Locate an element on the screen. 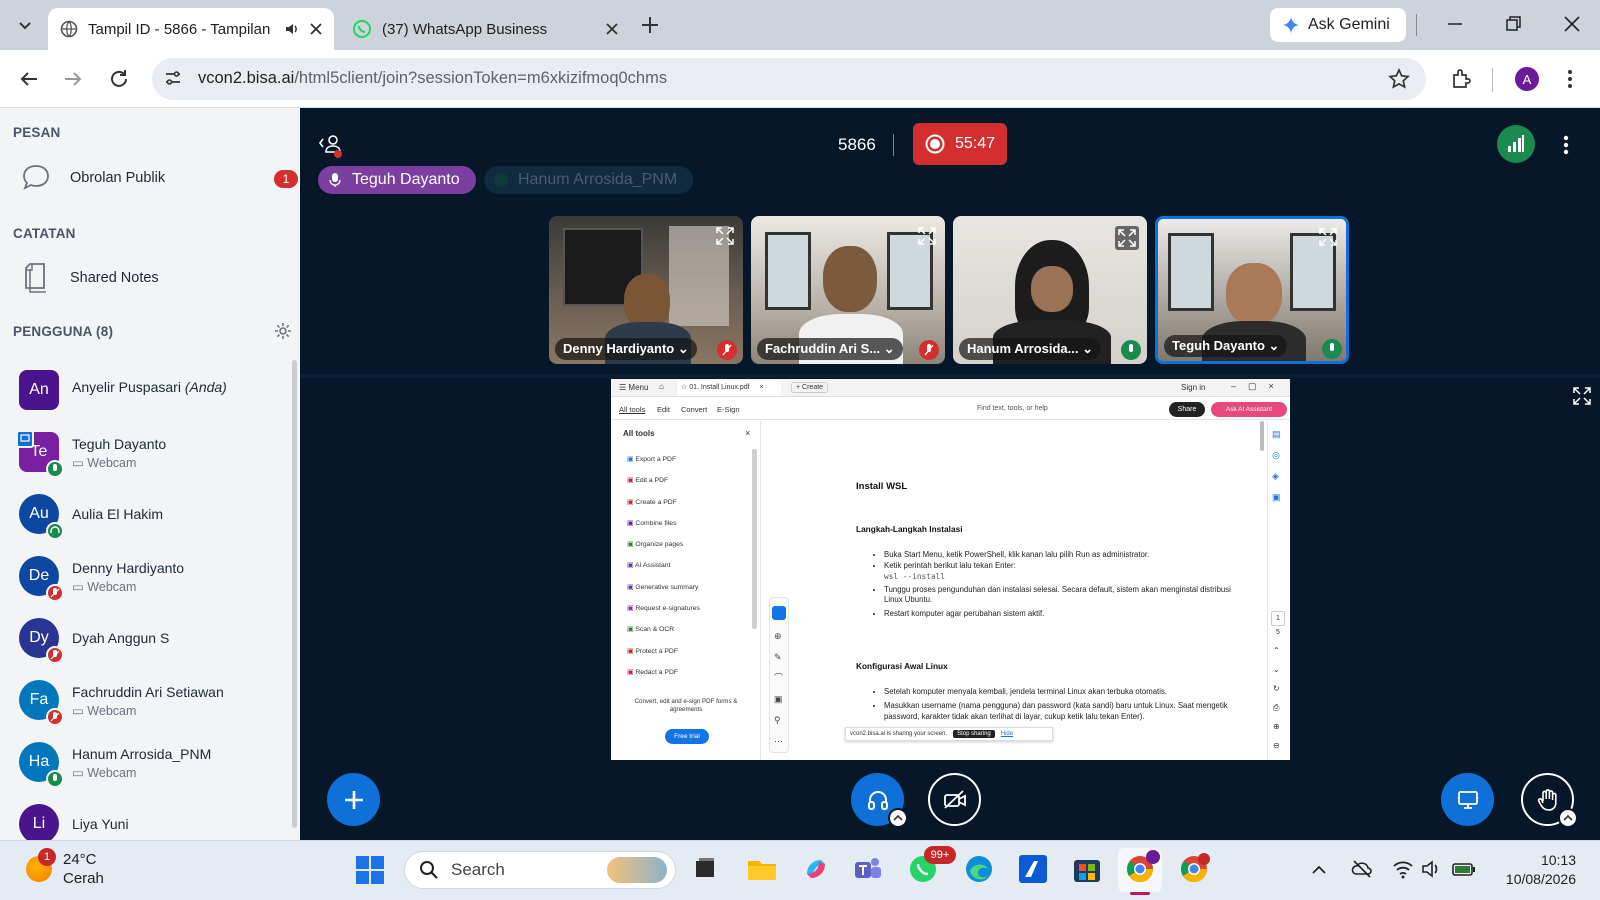 The width and height of the screenshot is (1600, 900). extensions-button is located at coordinates (1462, 79).